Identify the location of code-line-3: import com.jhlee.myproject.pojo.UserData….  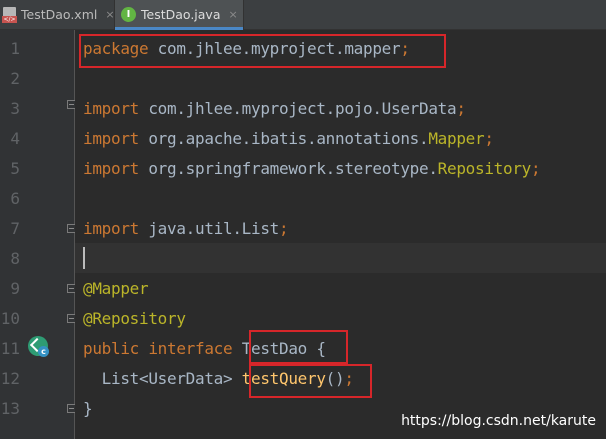
(274, 109).